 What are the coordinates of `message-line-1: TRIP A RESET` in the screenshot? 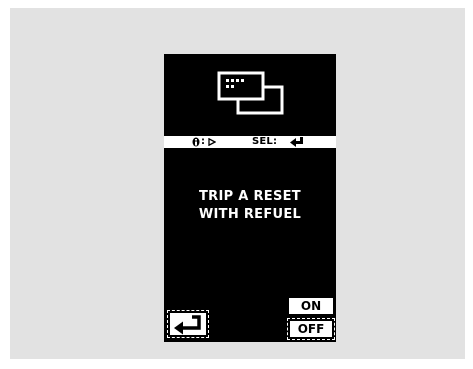 It's located at (250, 196).